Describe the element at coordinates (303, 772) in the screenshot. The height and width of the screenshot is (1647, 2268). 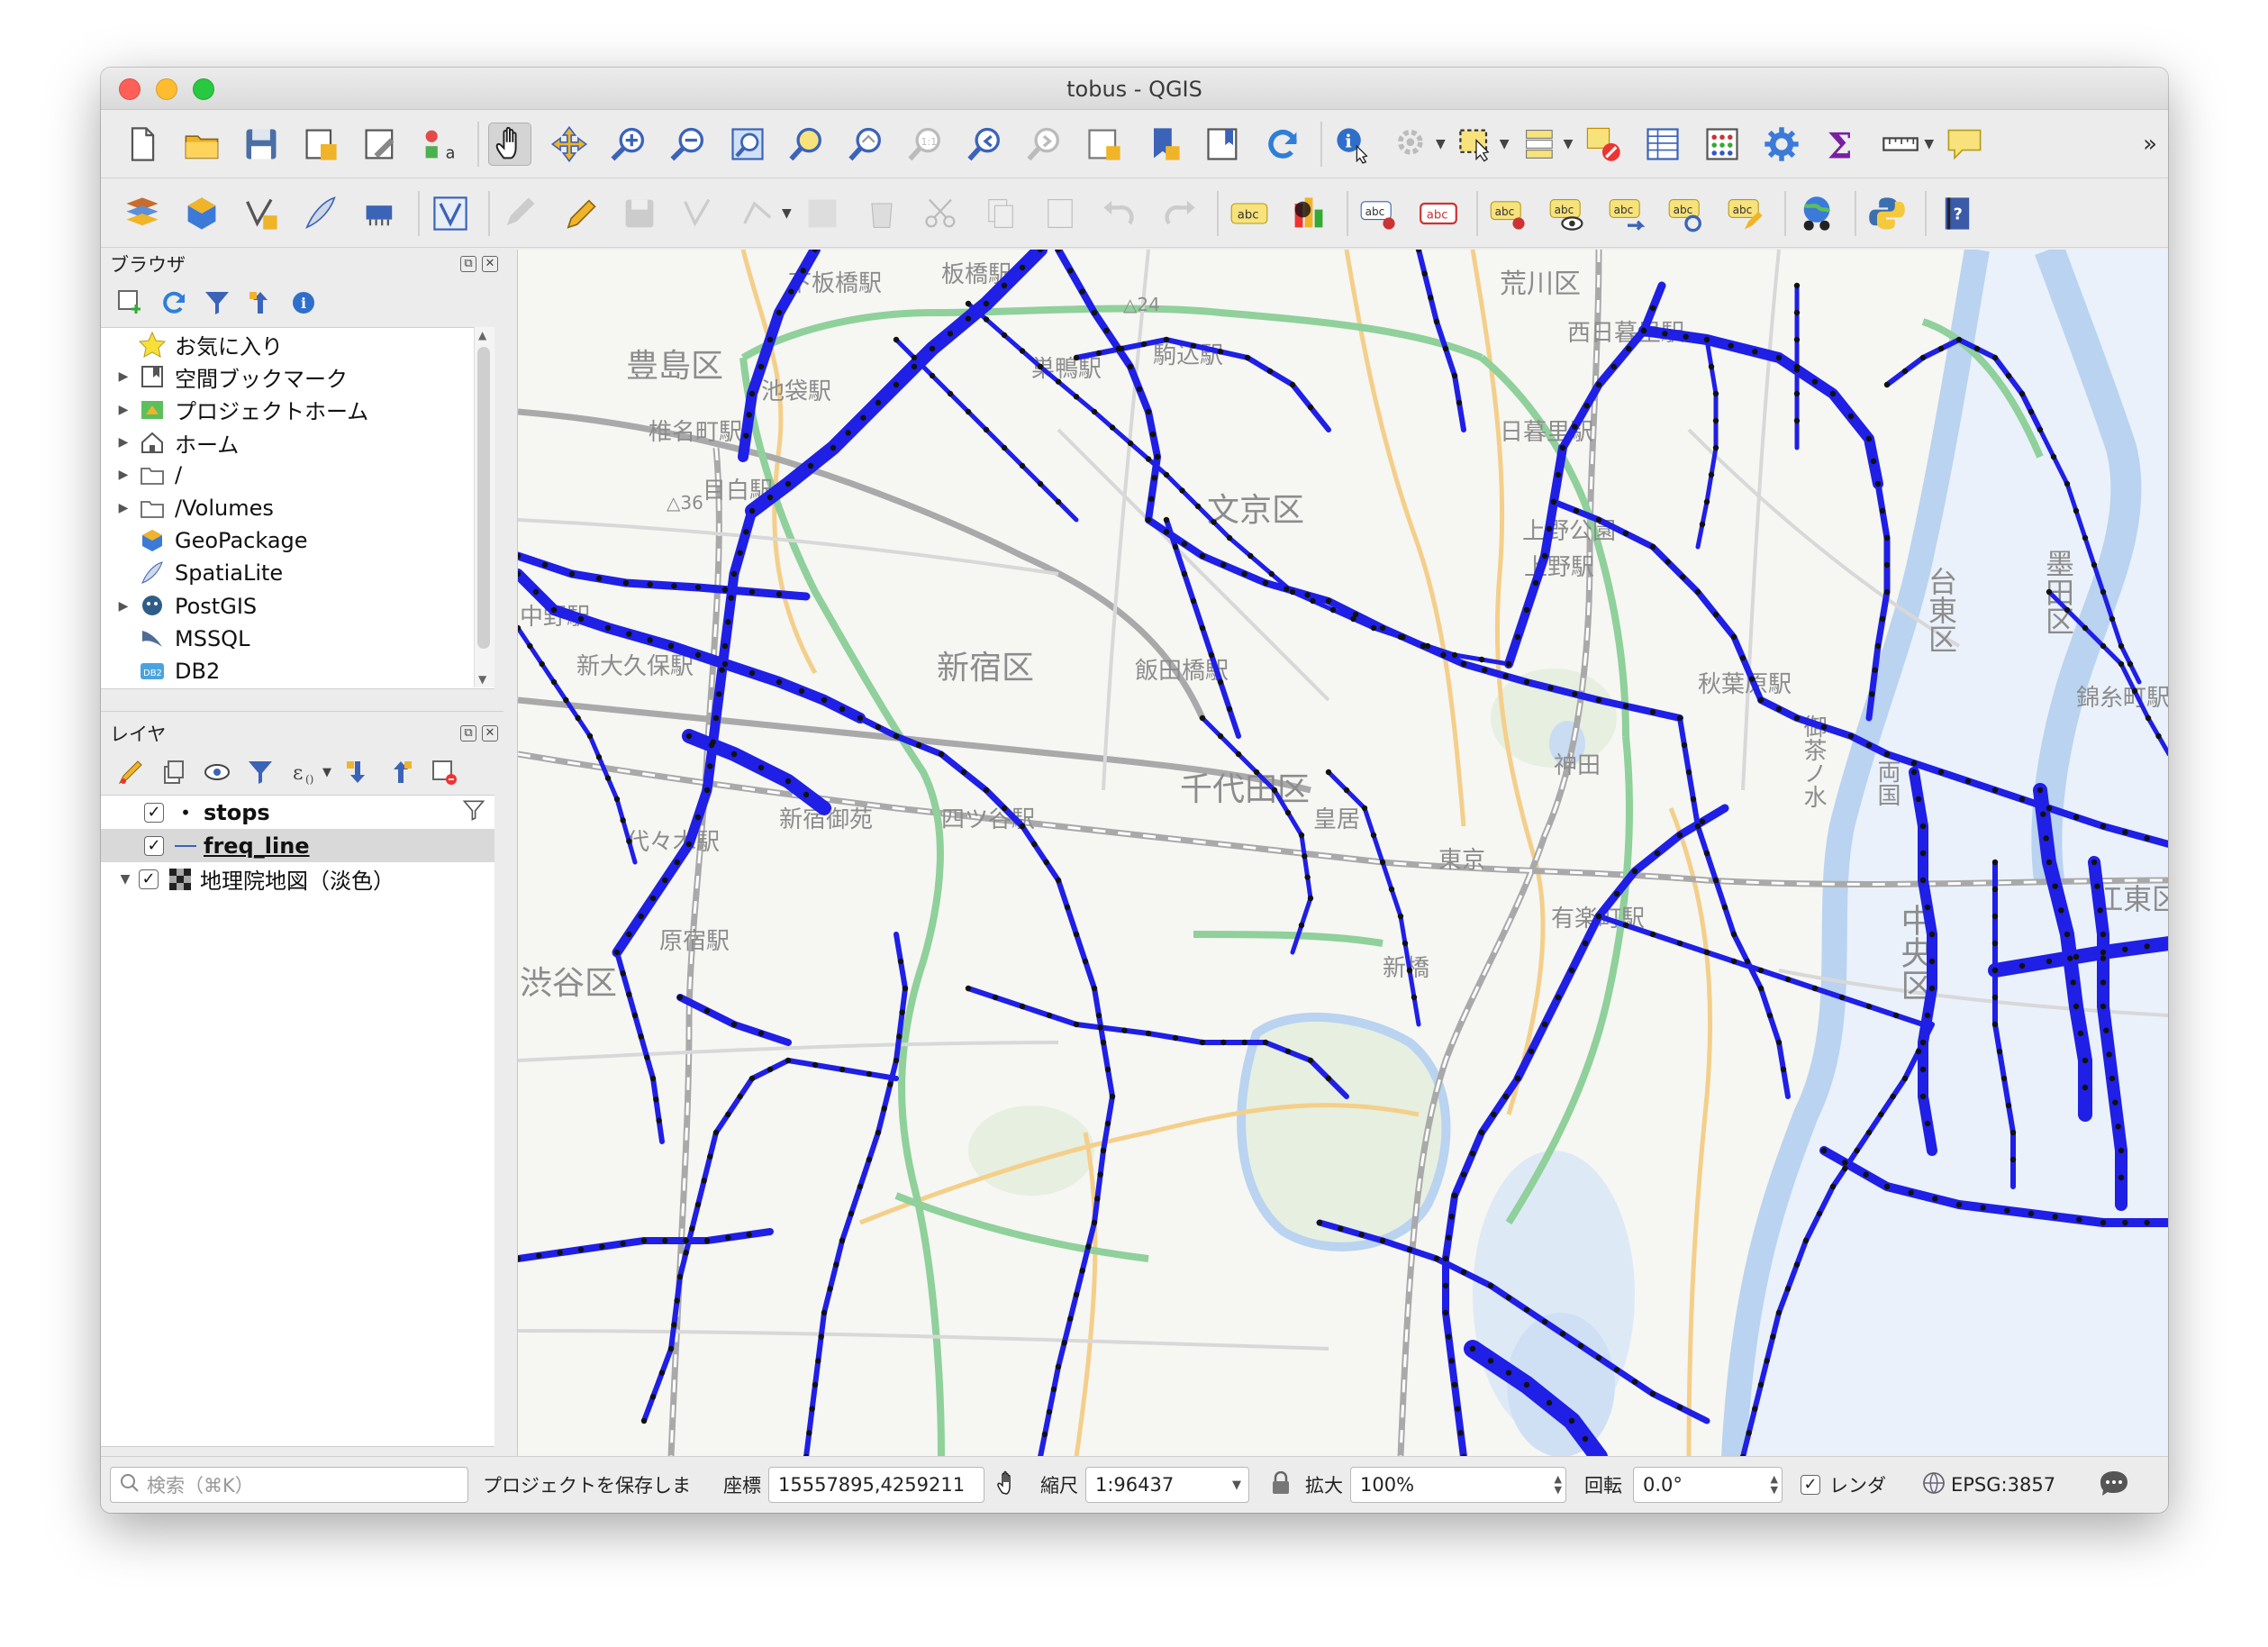
I see `filter-by-expression-icon: ε()` at that location.